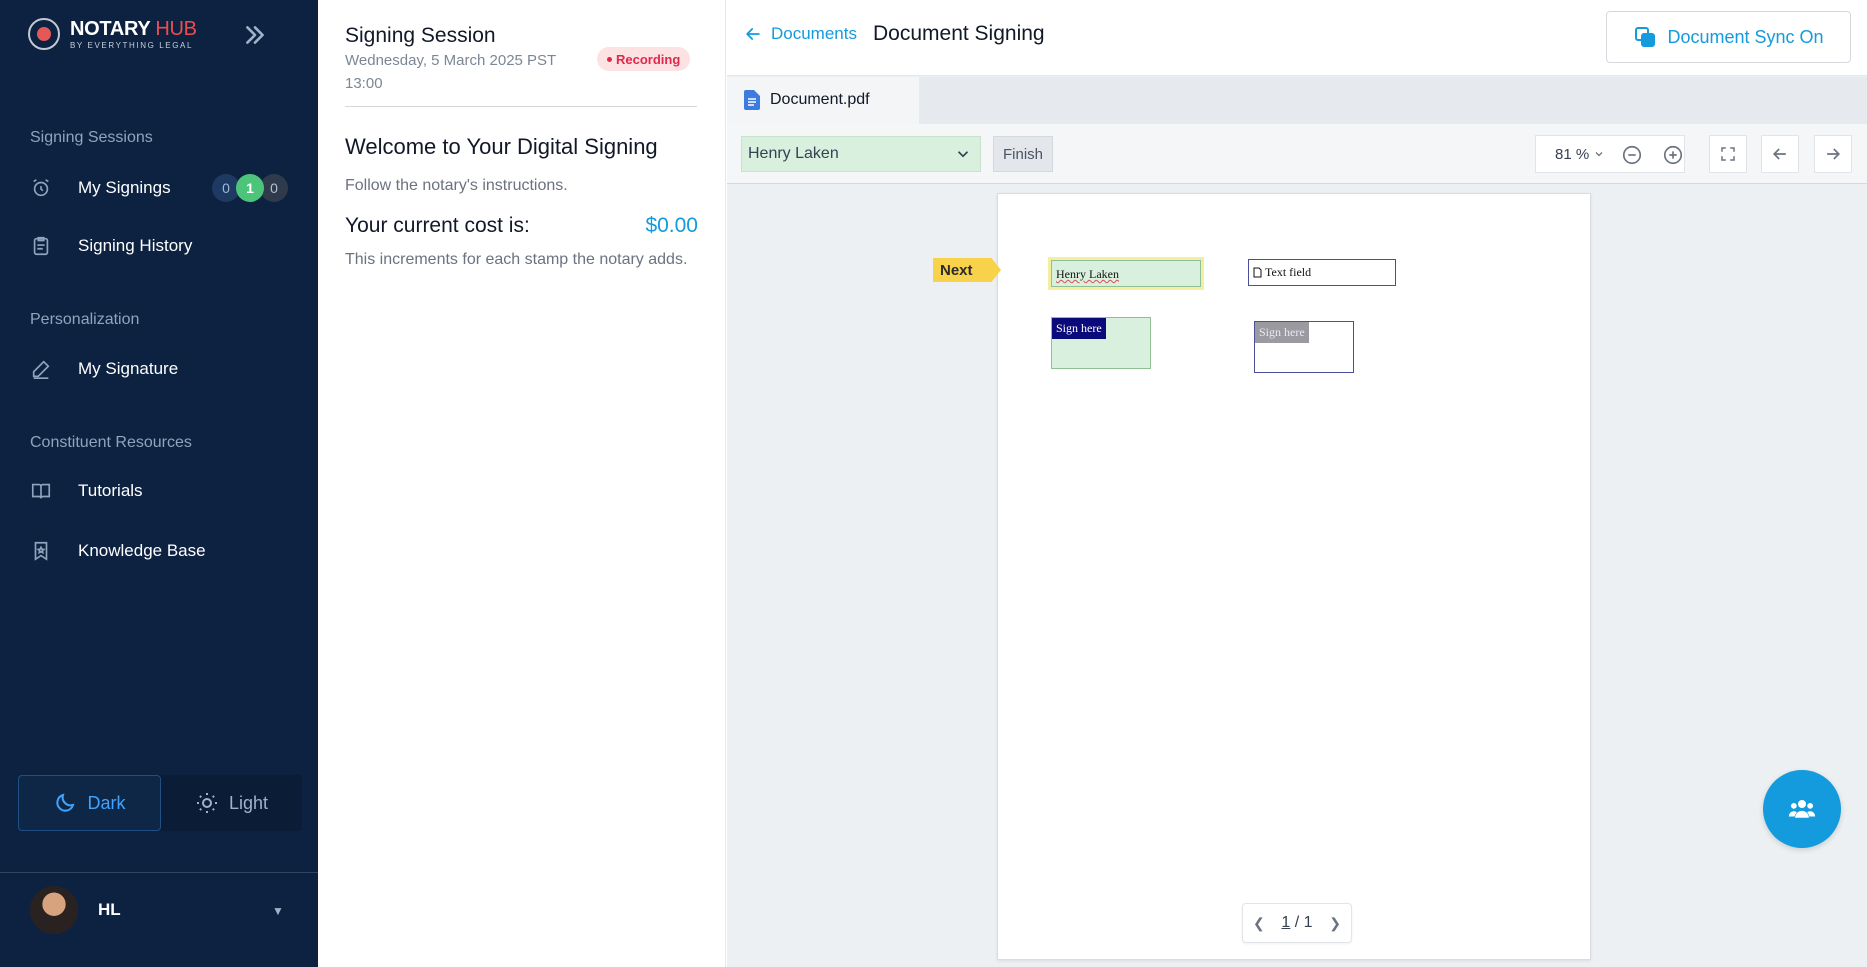  I want to click on sidebar-divider, so click(159, 872).